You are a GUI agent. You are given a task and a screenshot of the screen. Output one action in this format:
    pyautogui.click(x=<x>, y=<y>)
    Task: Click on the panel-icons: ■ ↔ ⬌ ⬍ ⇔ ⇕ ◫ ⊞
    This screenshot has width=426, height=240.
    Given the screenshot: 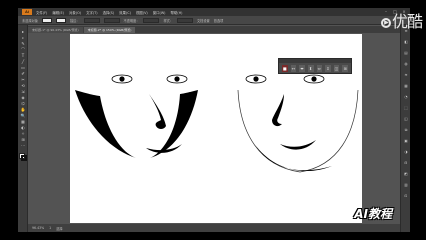 What is the action you would take?
    pyautogui.click(x=315, y=68)
    